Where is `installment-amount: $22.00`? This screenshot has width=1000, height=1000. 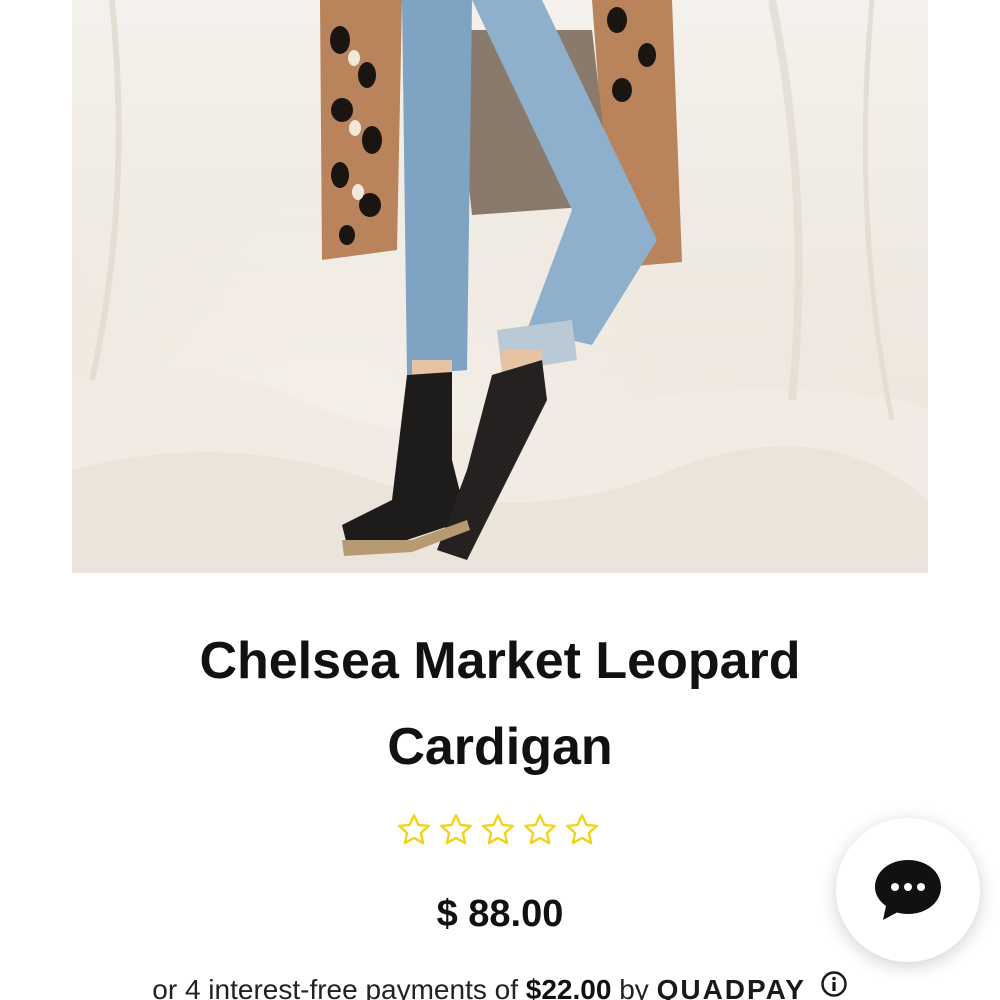 installment-amount: $22.00 is located at coordinates (568, 987).